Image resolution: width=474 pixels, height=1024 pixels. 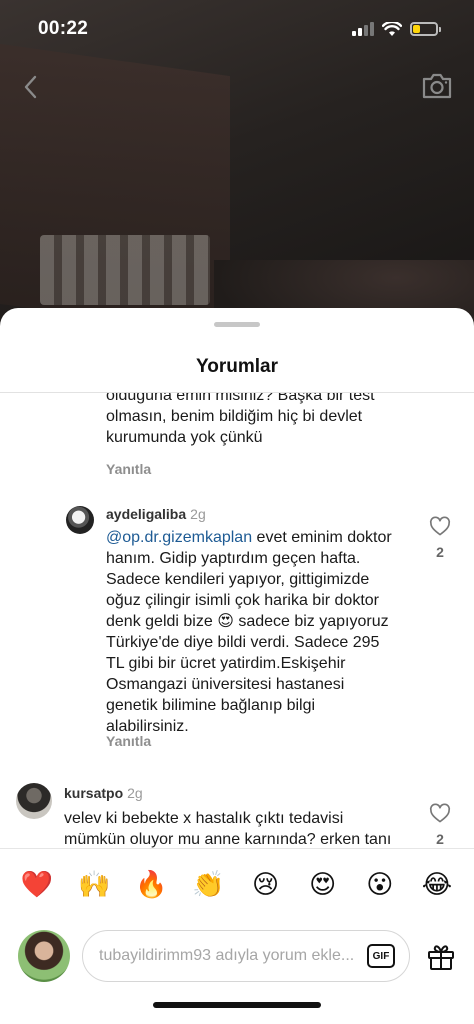 I want to click on comment-input-box: GIF, so click(x=246, y=956).